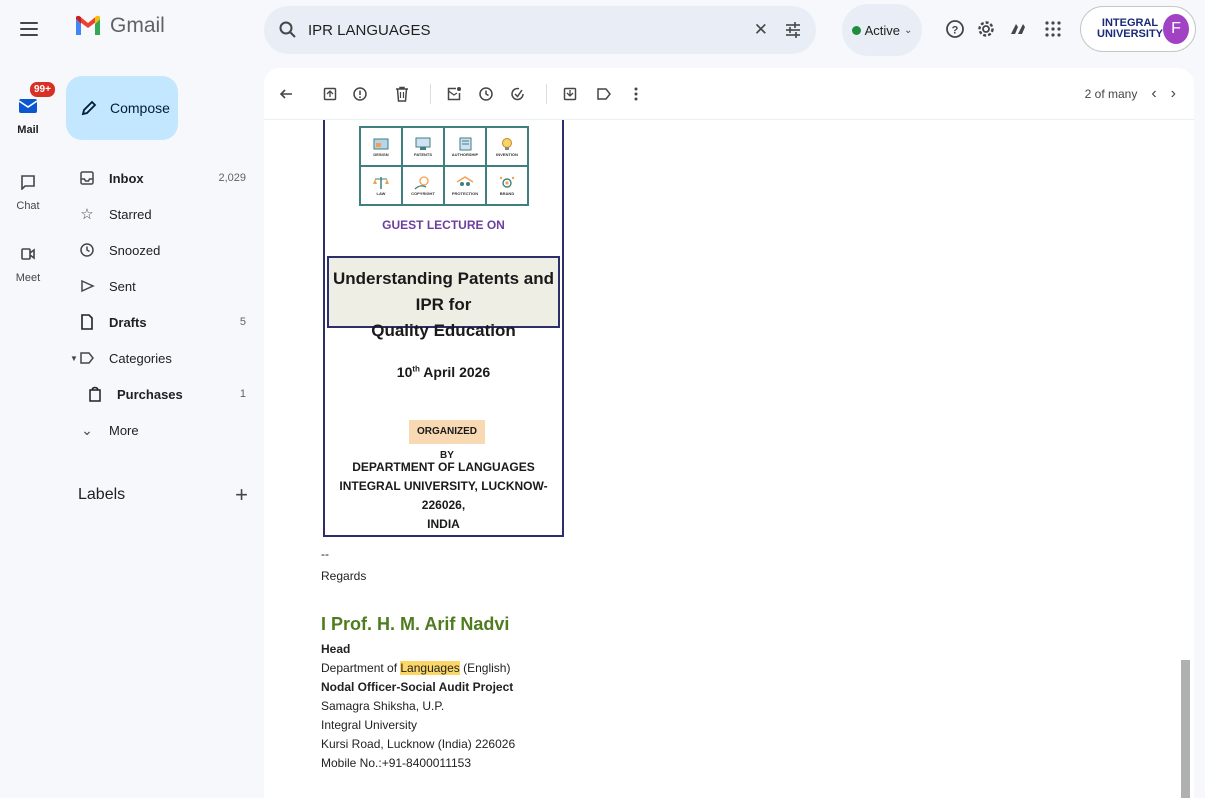  Describe the element at coordinates (369, 725) in the screenshot. I see `signature-line2: Integral University` at that location.